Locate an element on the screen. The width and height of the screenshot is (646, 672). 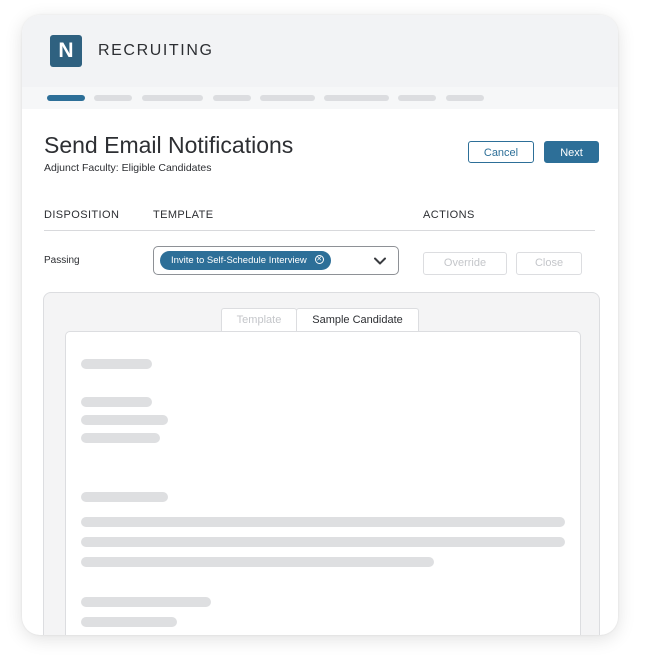
chevron-down-icon is located at coordinates (380, 261).